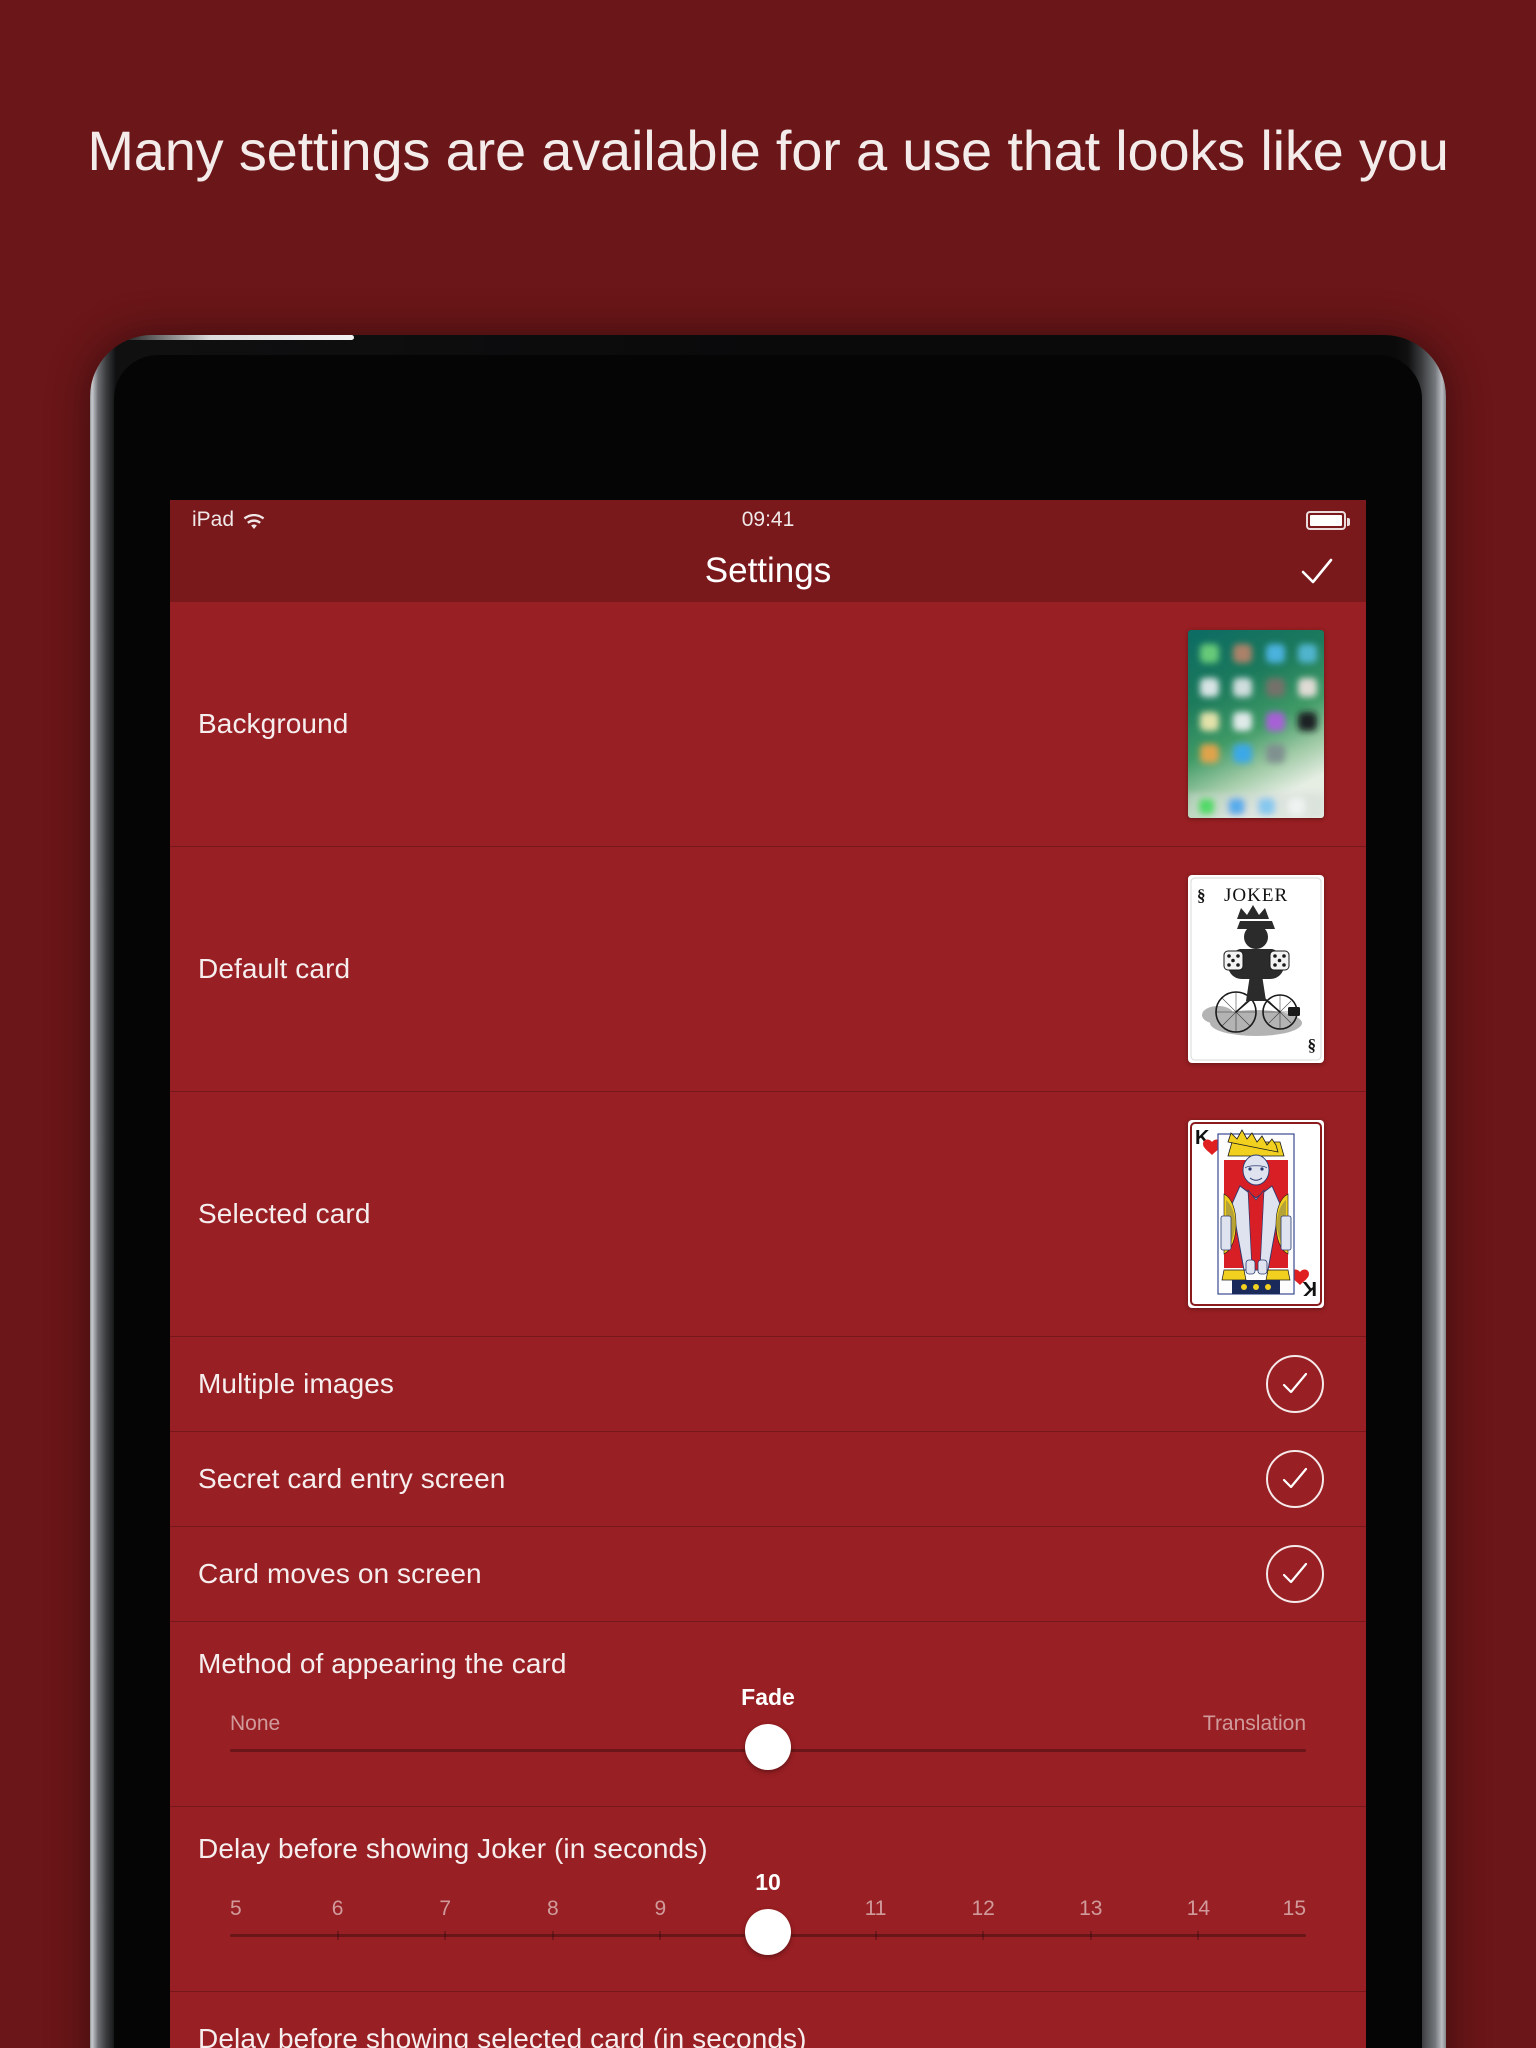  What do you see at coordinates (274, 968) in the screenshot?
I see `row-label: Default card` at bounding box center [274, 968].